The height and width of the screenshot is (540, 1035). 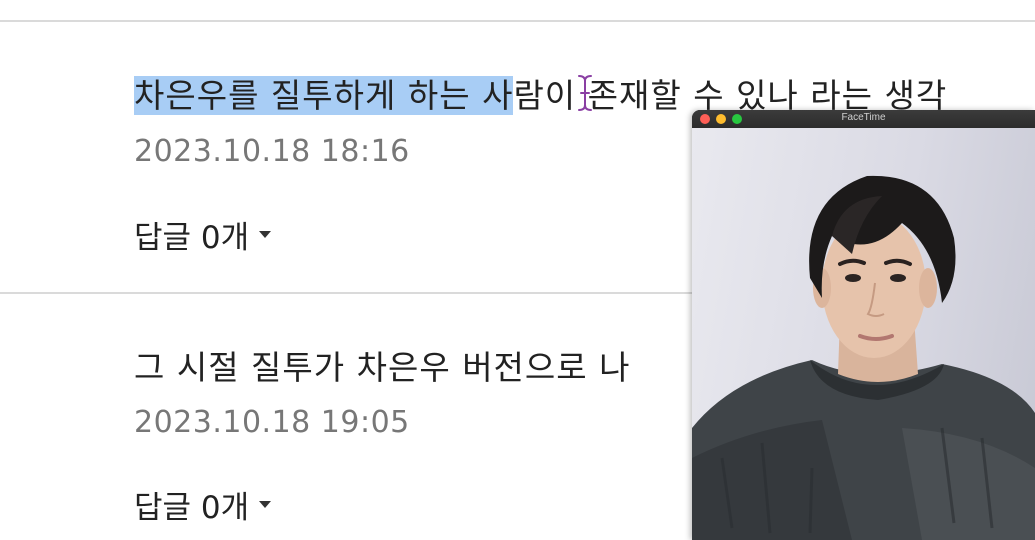 I want to click on comment-date: 2023.10.18 18:16, so click(x=272, y=151).